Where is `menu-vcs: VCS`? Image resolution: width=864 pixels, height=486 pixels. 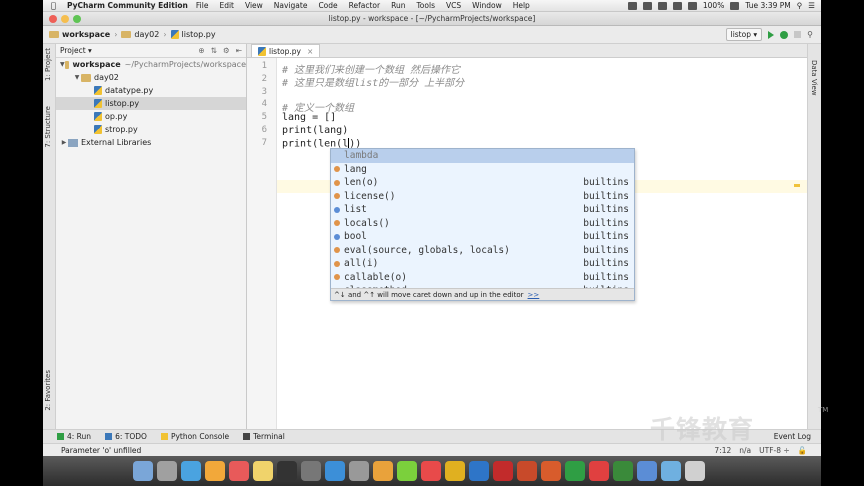
menu-vcs: VCS is located at coordinates (453, 5).